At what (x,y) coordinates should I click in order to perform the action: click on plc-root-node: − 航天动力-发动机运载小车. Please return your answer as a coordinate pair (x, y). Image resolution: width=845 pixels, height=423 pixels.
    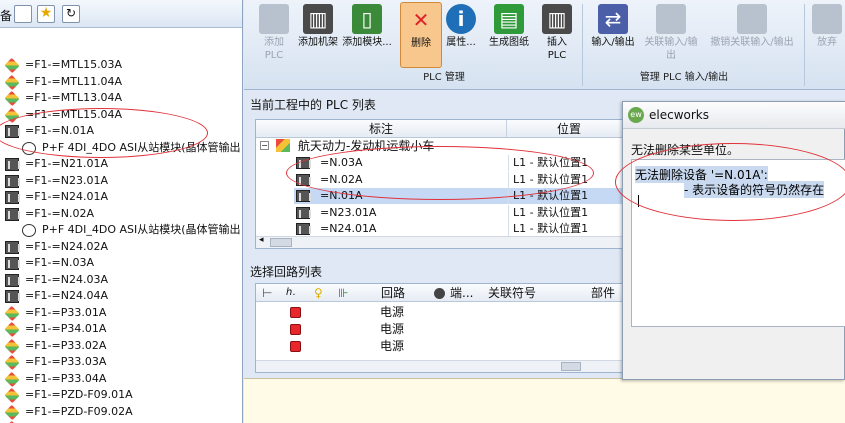
    Looking at the image, I should click on (440, 146).